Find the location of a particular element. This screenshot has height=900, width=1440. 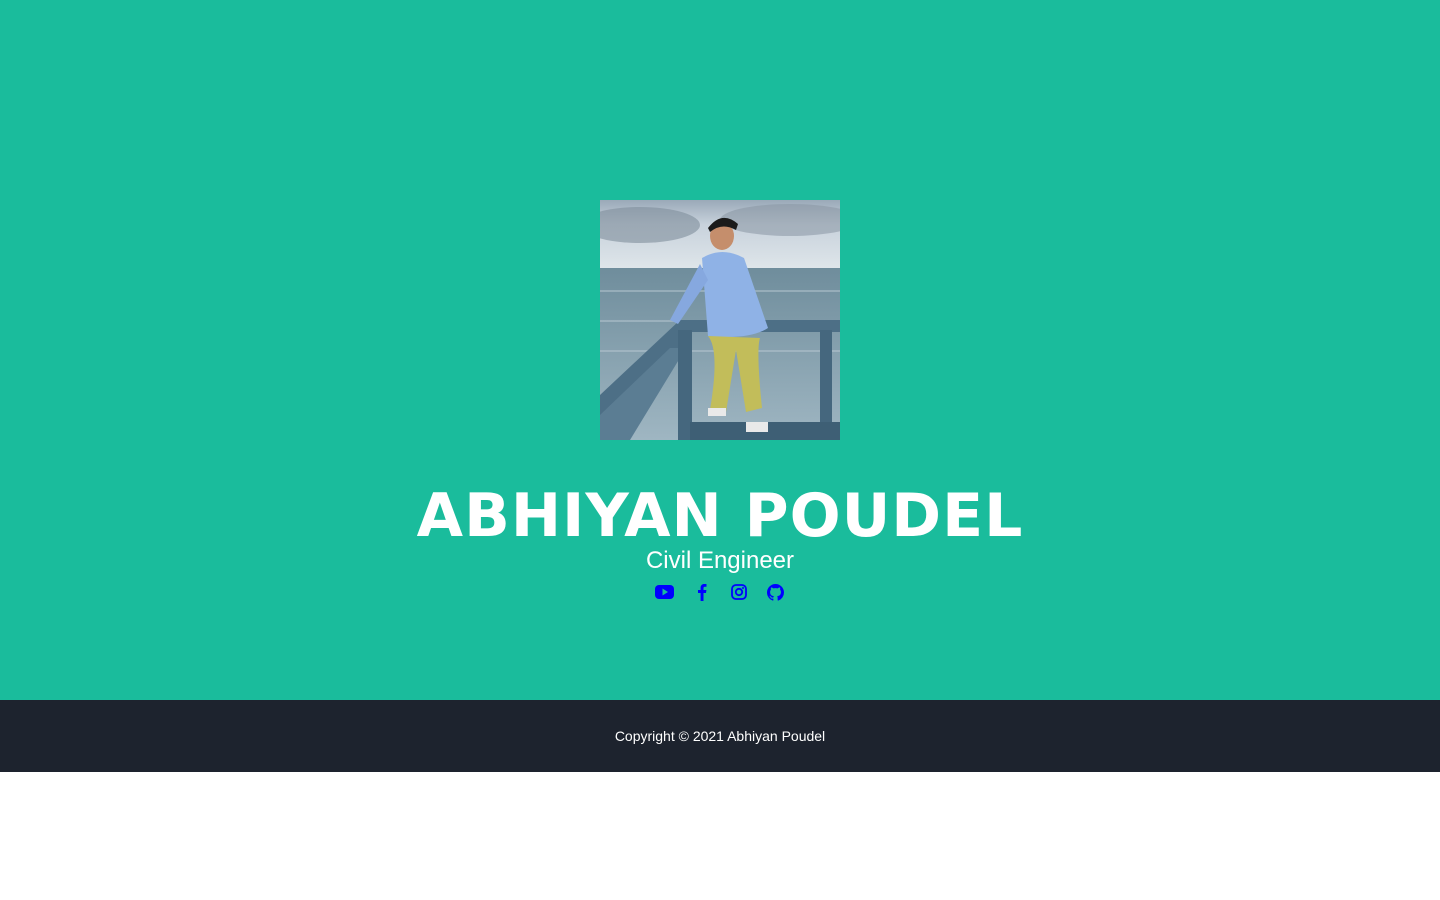

footer: Copyright © 2021 Abhiyan Poudel is located at coordinates (720, 736).